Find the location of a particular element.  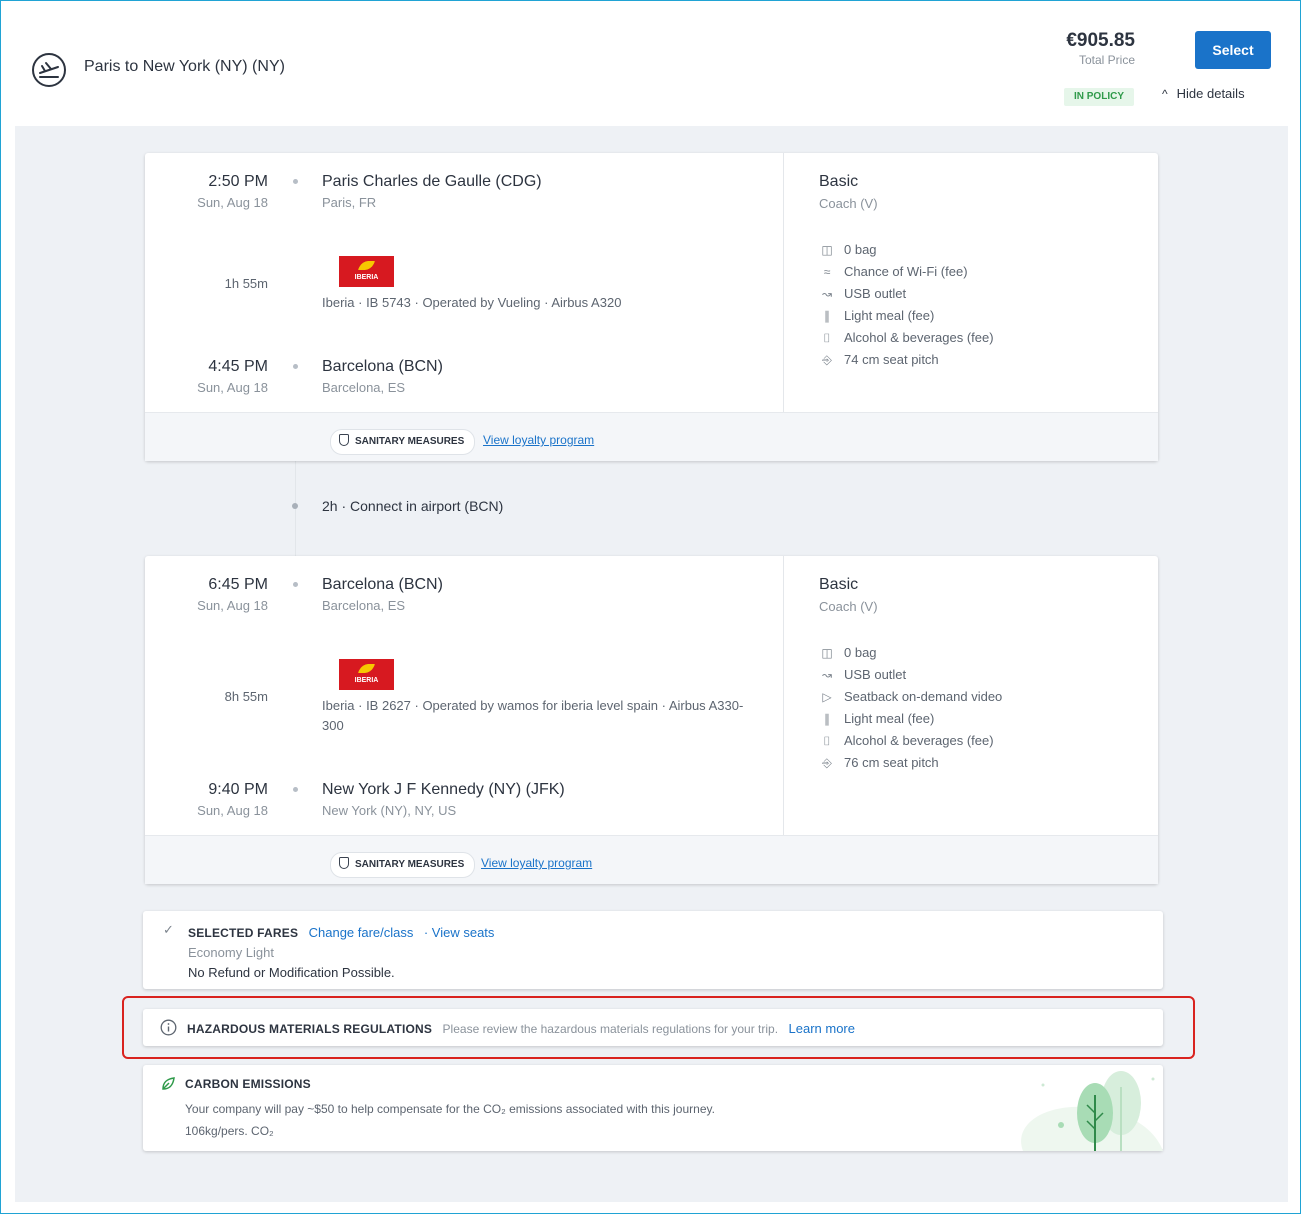

amenity-item: ⎆ 76 cm seat pitch is located at coordinates (879, 763).